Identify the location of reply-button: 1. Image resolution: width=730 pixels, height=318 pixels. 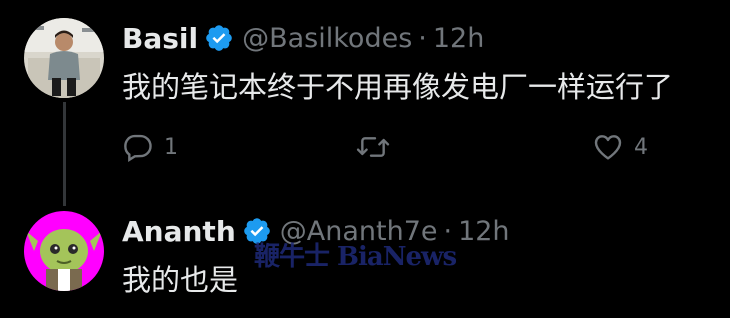
(150, 147).